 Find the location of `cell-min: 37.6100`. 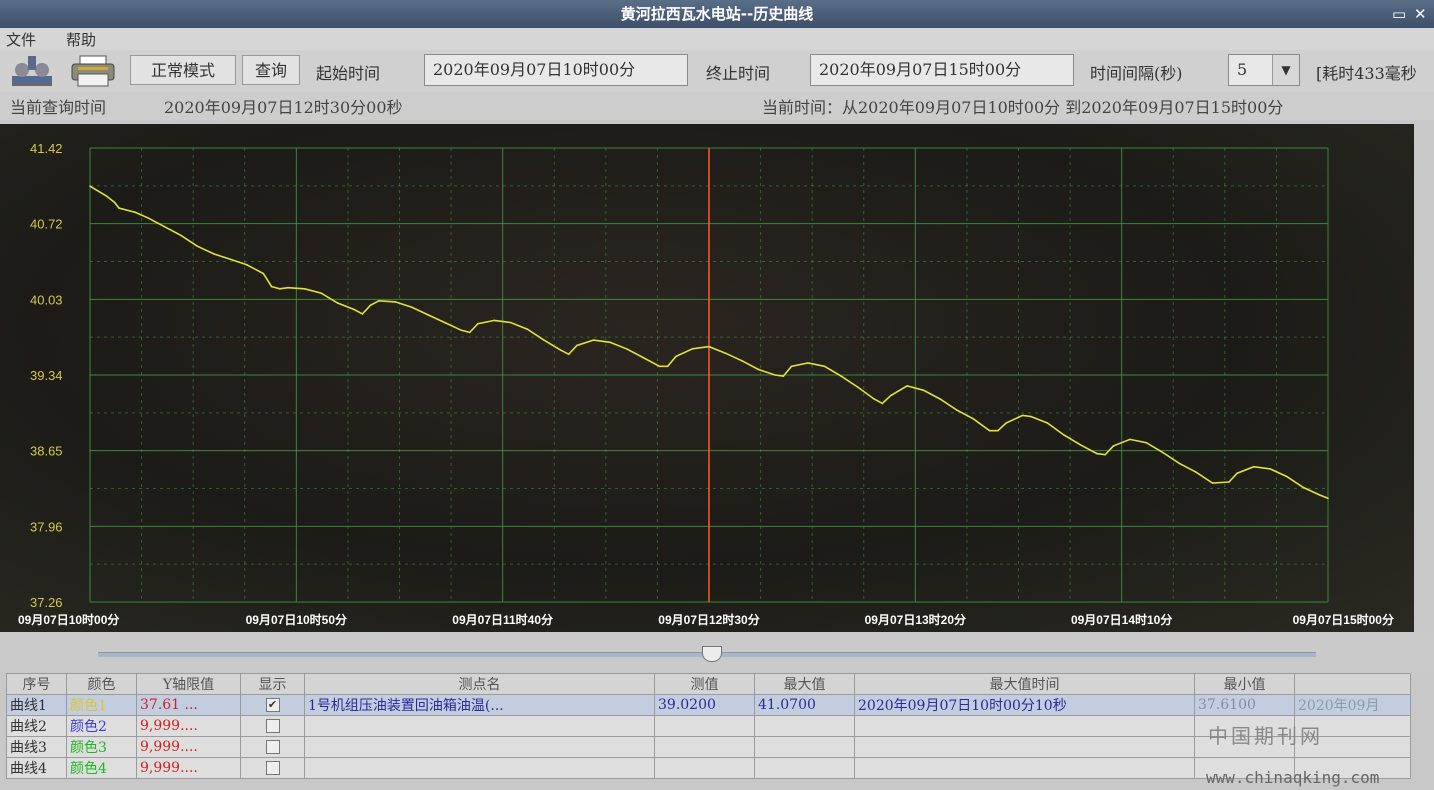

cell-min: 37.6100 is located at coordinates (1244, 705).